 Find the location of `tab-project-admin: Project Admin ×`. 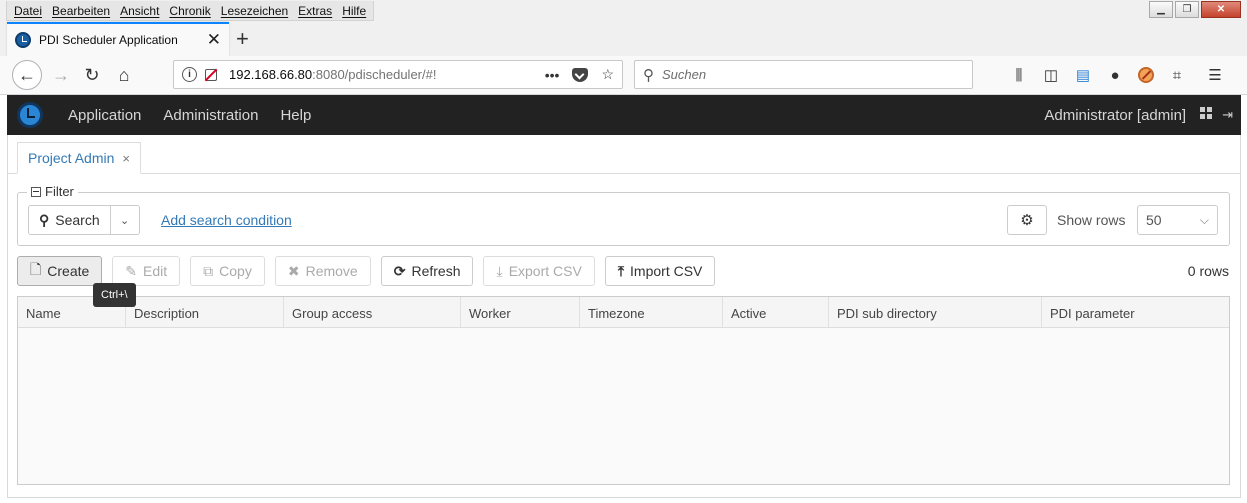

tab-project-admin: Project Admin × is located at coordinates (79, 158).